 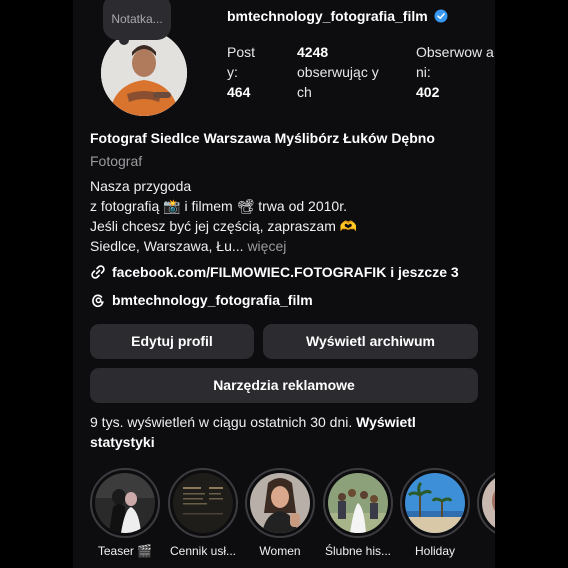 I want to click on woman-portrait-photo-icon, so click(x=280, y=503).